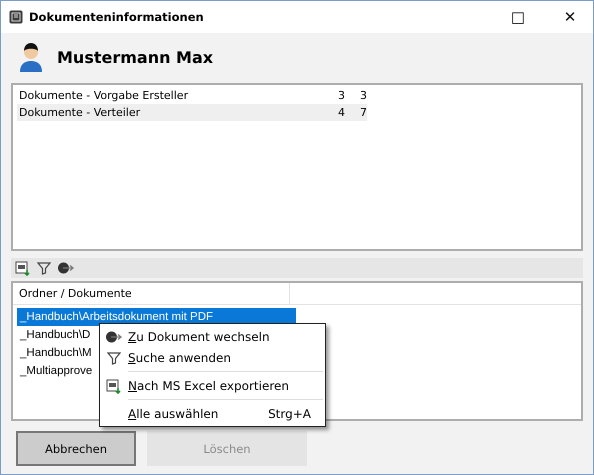  I want to click on menu-item: Zu Dokument wechseln, so click(212, 336).